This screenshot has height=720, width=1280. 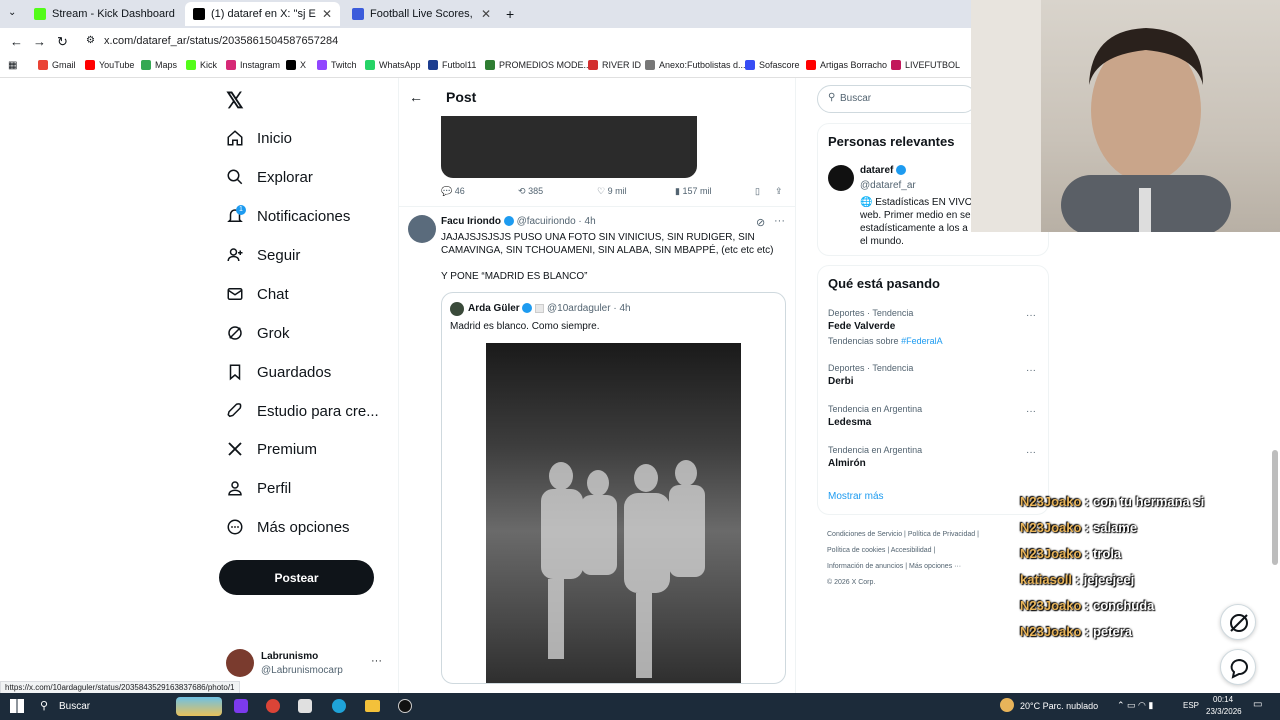 I want to click on footer-link: Más opciones ···, so click(x=935, y=566).